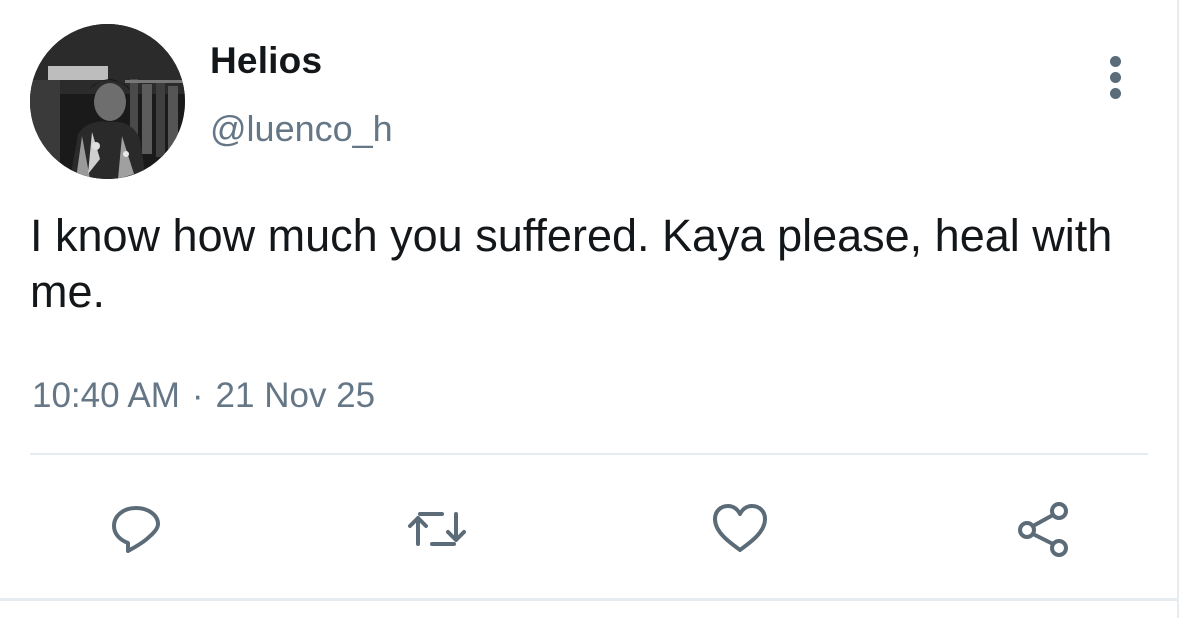 The image size is (1179, 618). I want to click on speech-bubble-icon, so click(136, 529).